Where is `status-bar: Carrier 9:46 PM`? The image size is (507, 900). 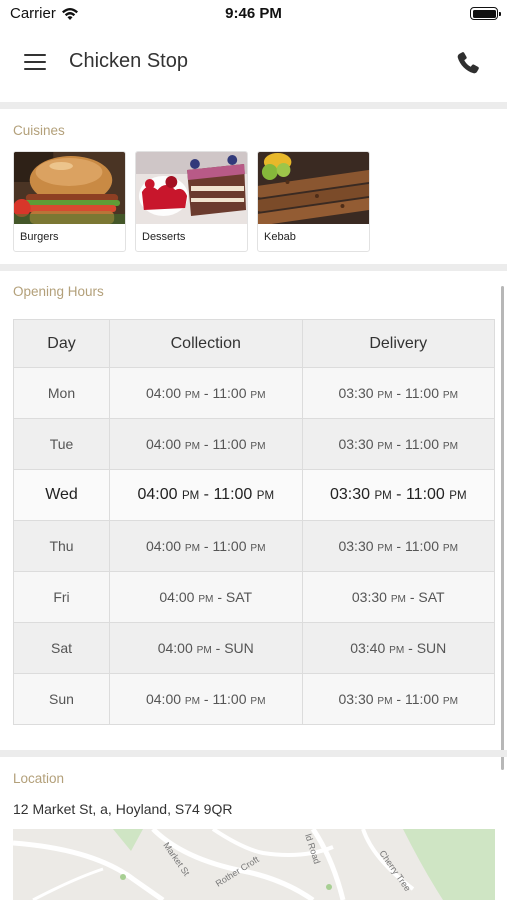
status-bar: Carrier 9:46 PM is located at coordinates (253, 14).